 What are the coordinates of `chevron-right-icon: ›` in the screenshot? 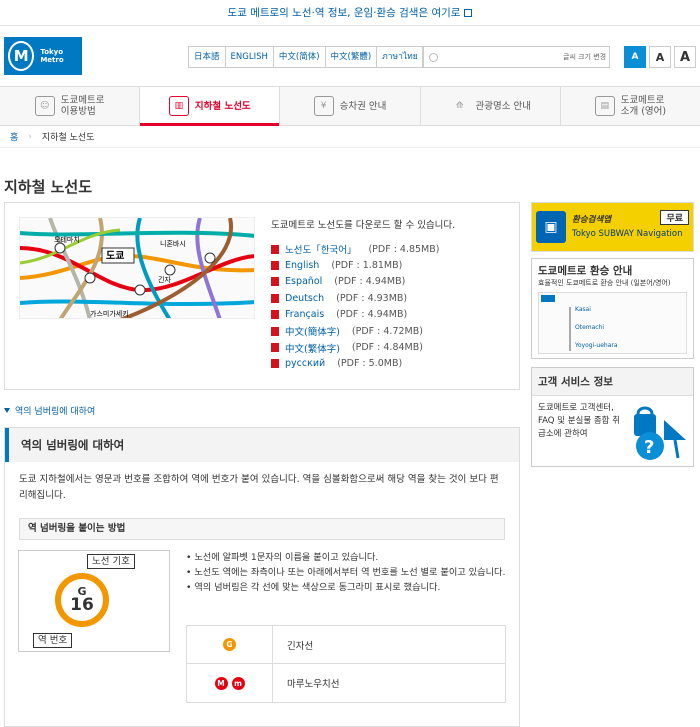 It's located at (30, 136).